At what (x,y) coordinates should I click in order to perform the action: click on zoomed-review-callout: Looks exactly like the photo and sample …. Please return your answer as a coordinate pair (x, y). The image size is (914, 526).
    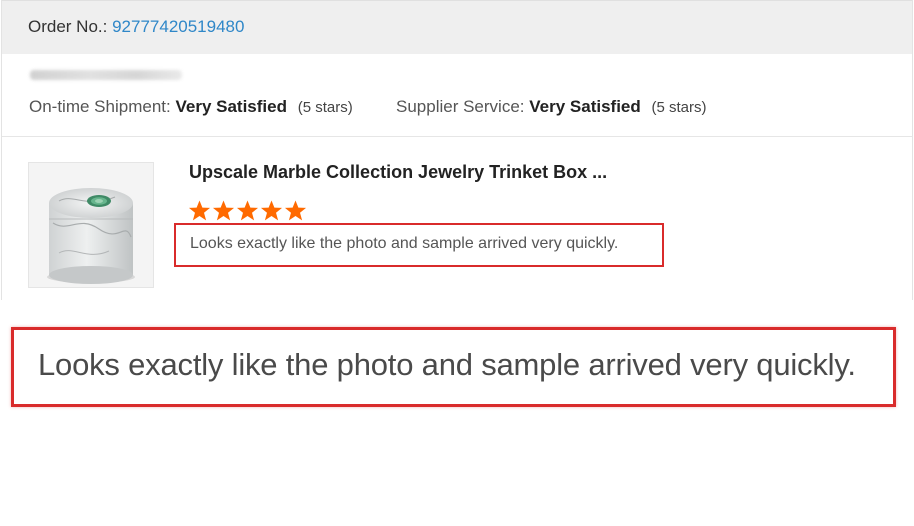
    Looking at the image, I should click on (453, 367).